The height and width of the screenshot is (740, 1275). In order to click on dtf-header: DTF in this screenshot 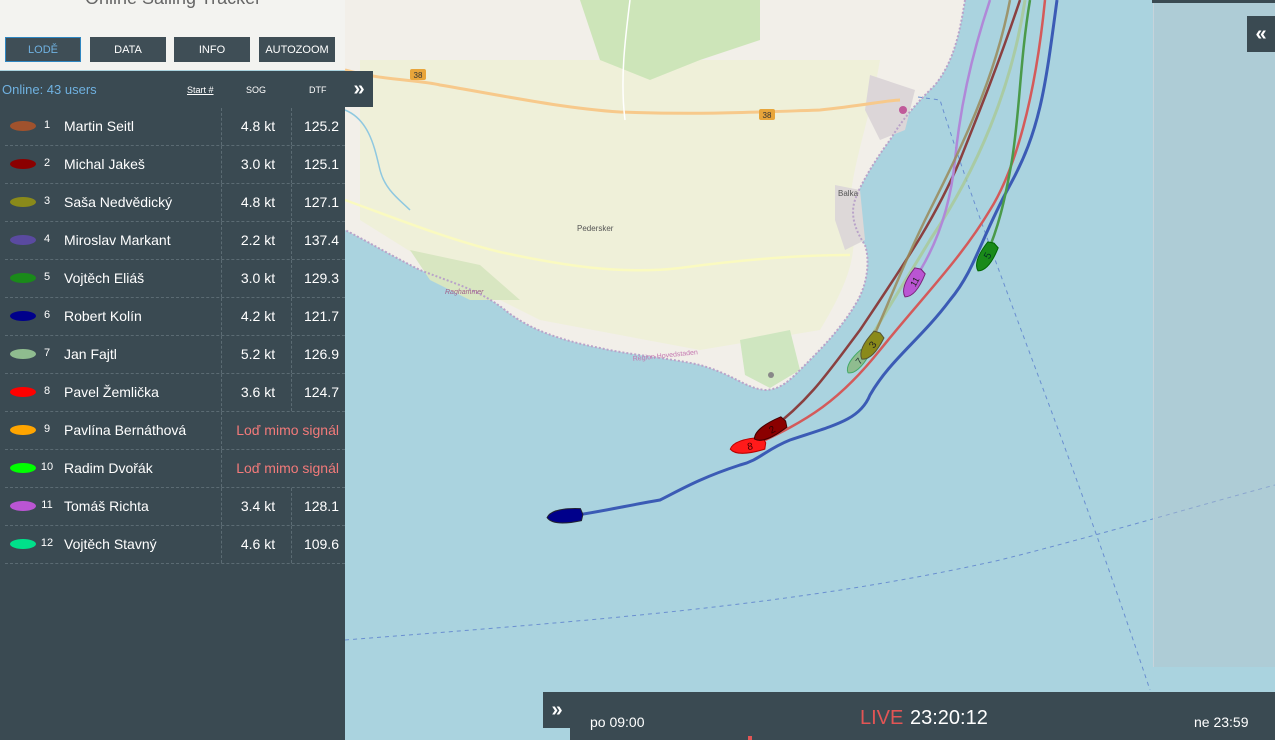, I will do `click(318, 90)`.